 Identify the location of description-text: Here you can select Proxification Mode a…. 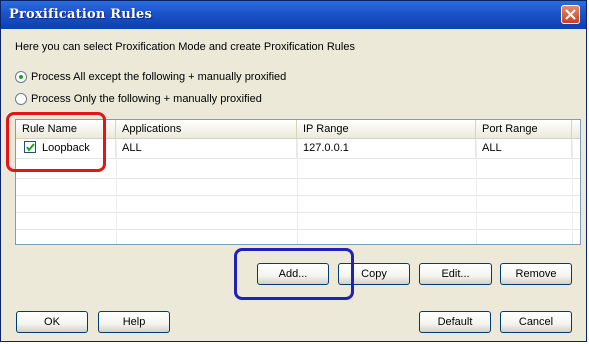
(185, 47).